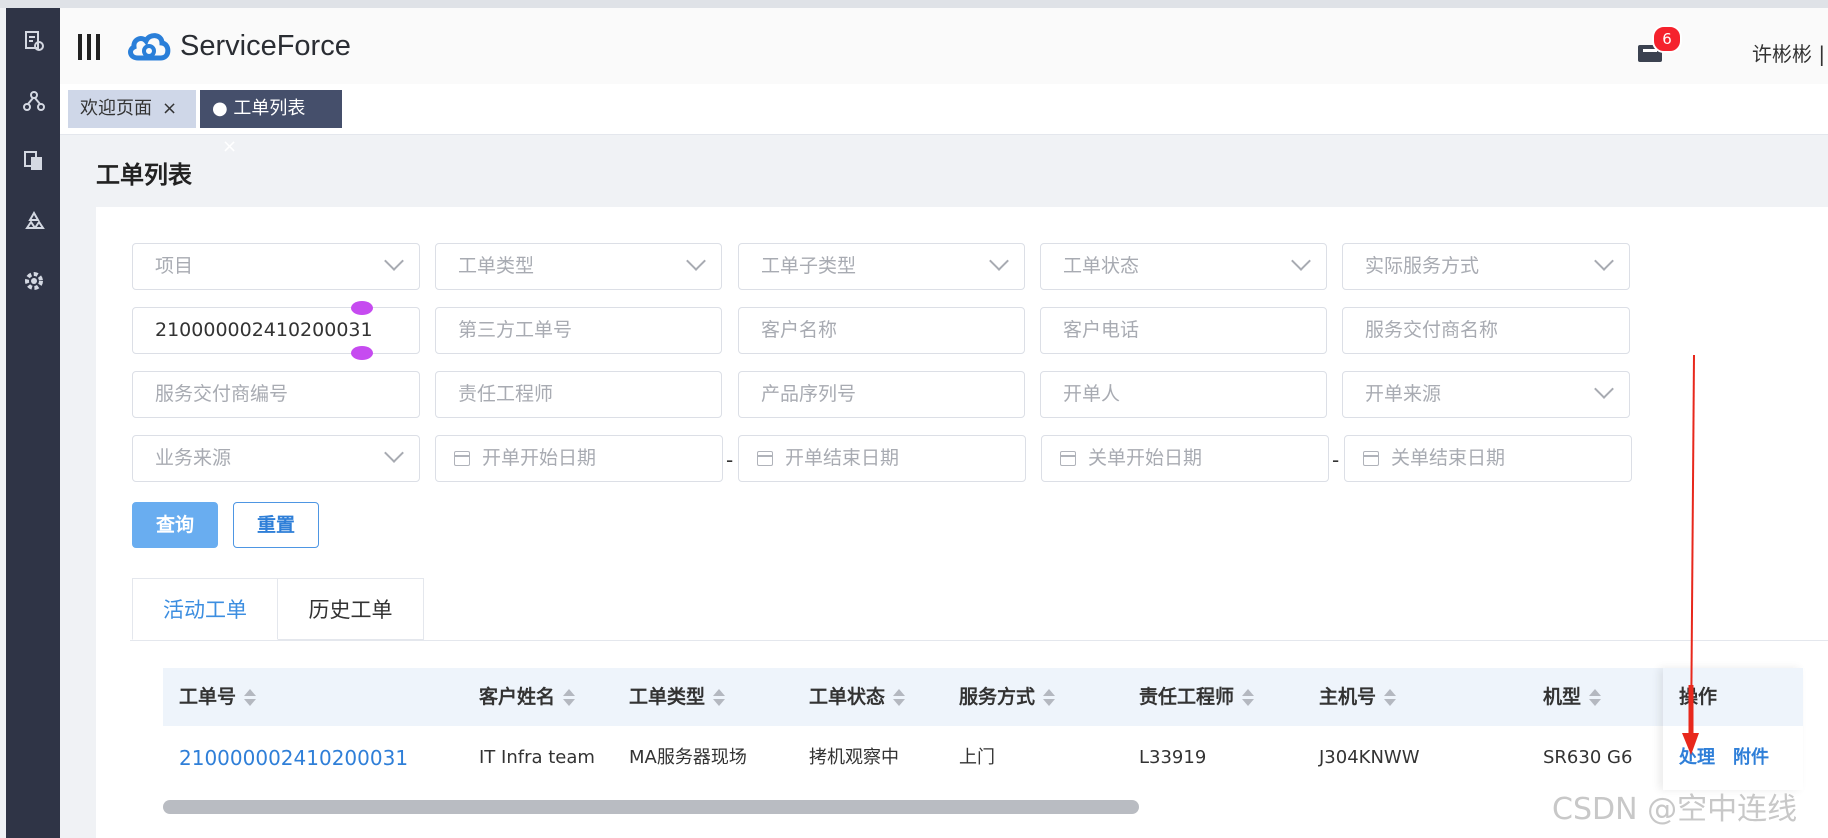 The height and width of the screenshot is (838, 1828). I want to click on provider-name-input: 服务交付商名称, so click(1486, 330).